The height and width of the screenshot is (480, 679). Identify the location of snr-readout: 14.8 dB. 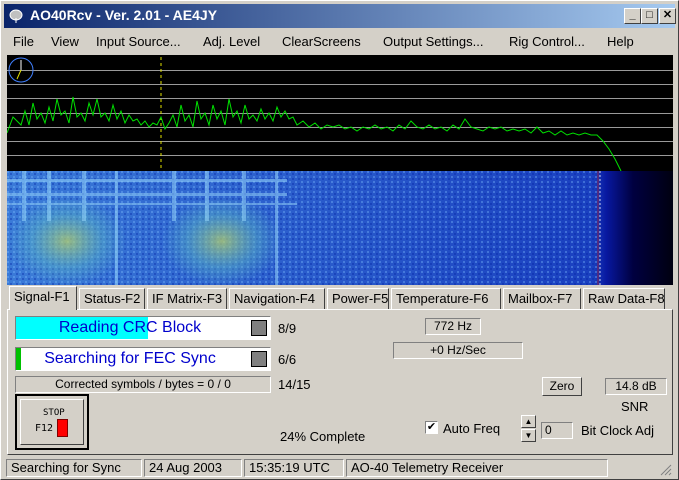
(636, 386).